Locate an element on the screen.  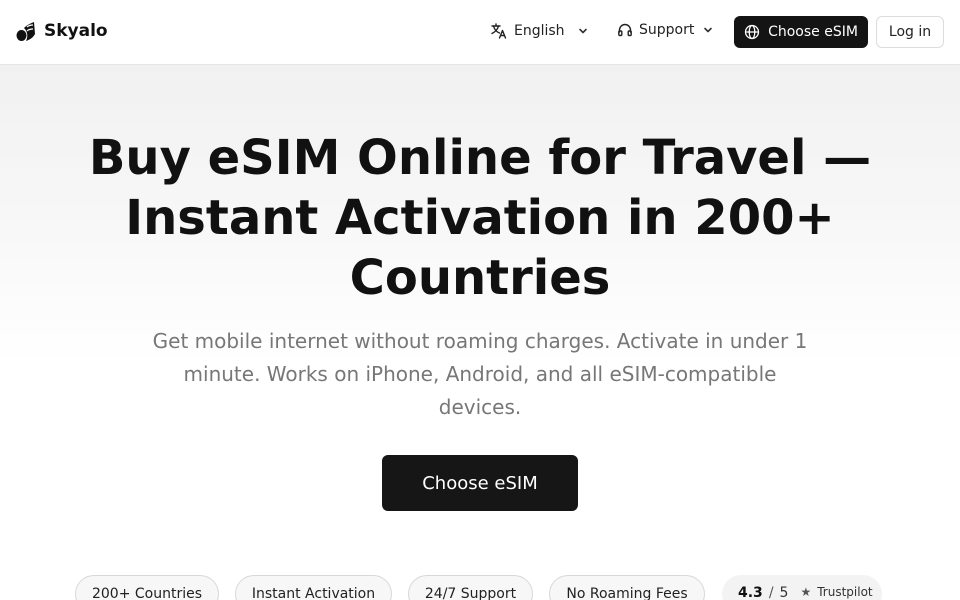
rating-max: 5 is located at coordinates (784, 592).